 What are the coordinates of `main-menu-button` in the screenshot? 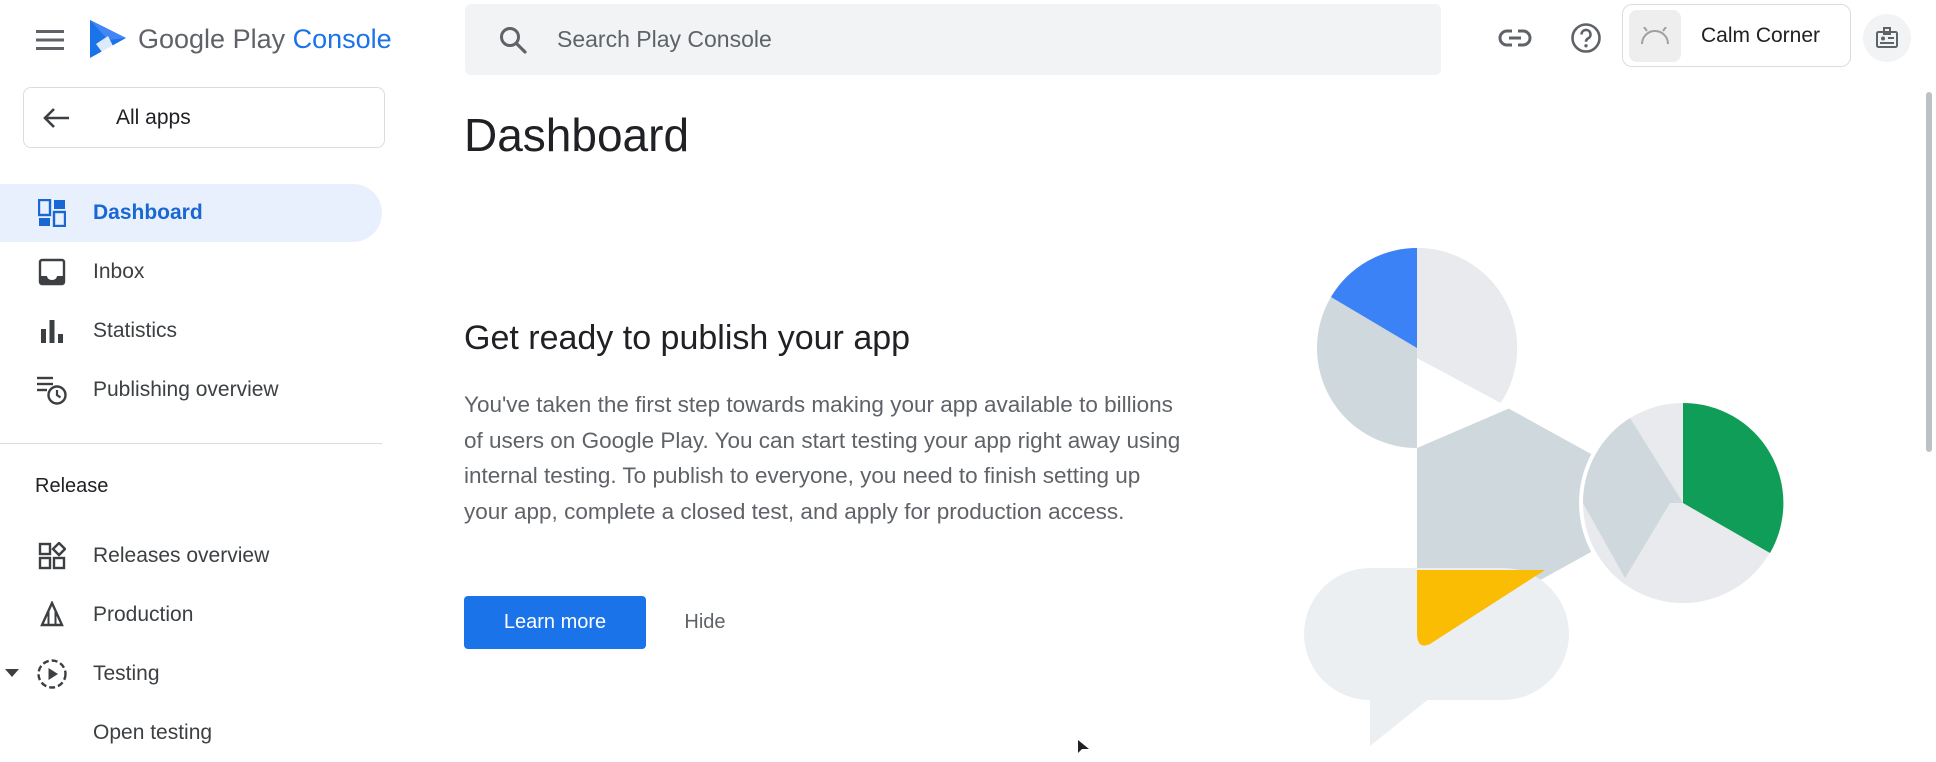 It's located at (50, 40).